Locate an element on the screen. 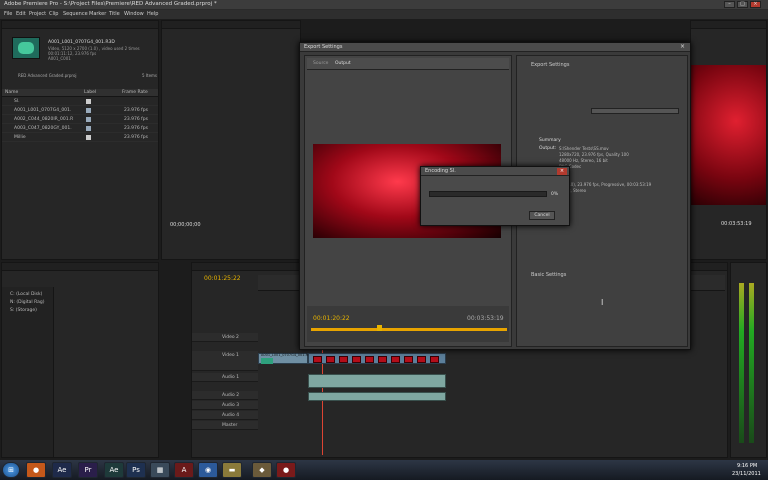 This screenshot has width=768, height=480. track-label: Master is located at coordinates (230, 425).